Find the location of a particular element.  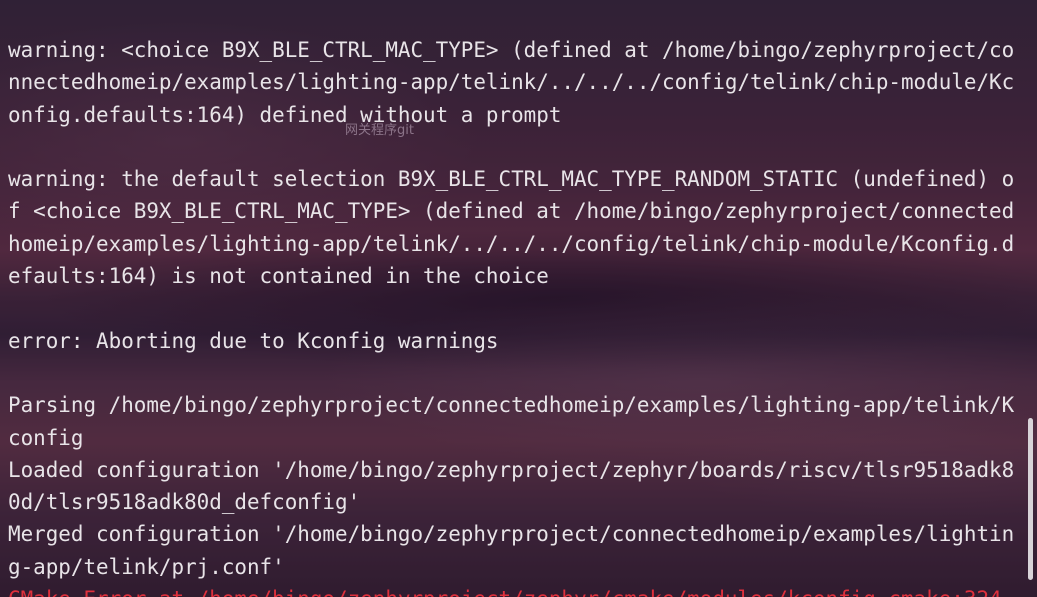

terminal-line: config is located at coordinates (46, 437).